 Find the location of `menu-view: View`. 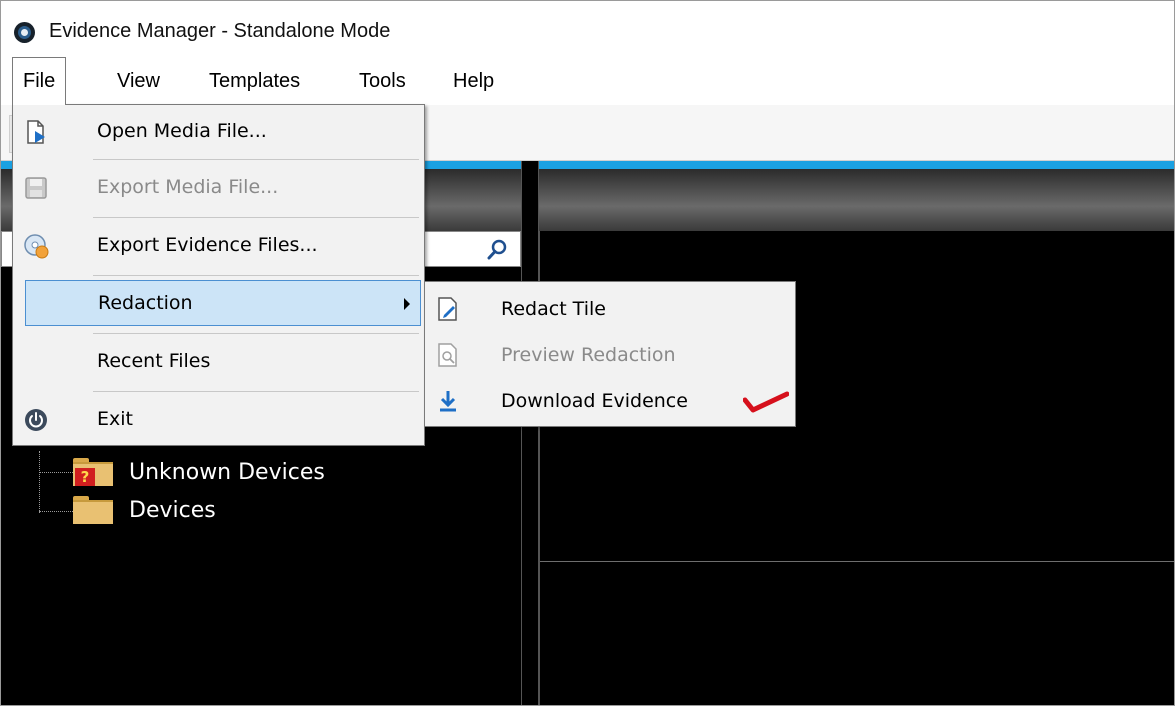

menu-view: View is located at coordinates (138, 81).